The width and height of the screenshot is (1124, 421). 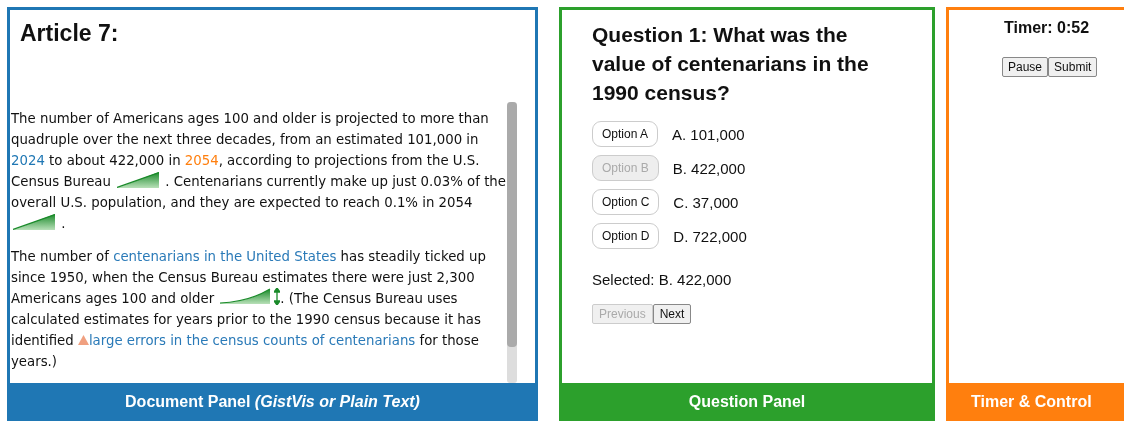 I want to click on up-down-arrow-icon, so click(x=277, y=296).